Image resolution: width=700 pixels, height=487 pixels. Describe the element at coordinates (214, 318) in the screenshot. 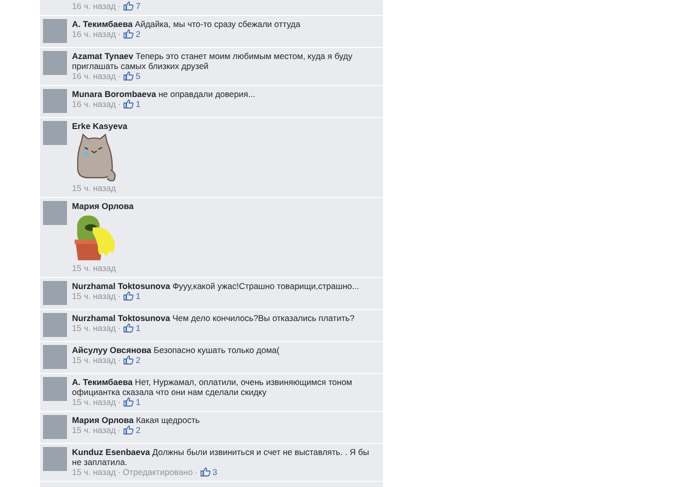

I see `comment-text: Nurzhamal Toktosunova Чем дело кончилось?Вы отказались платить?` at that location.